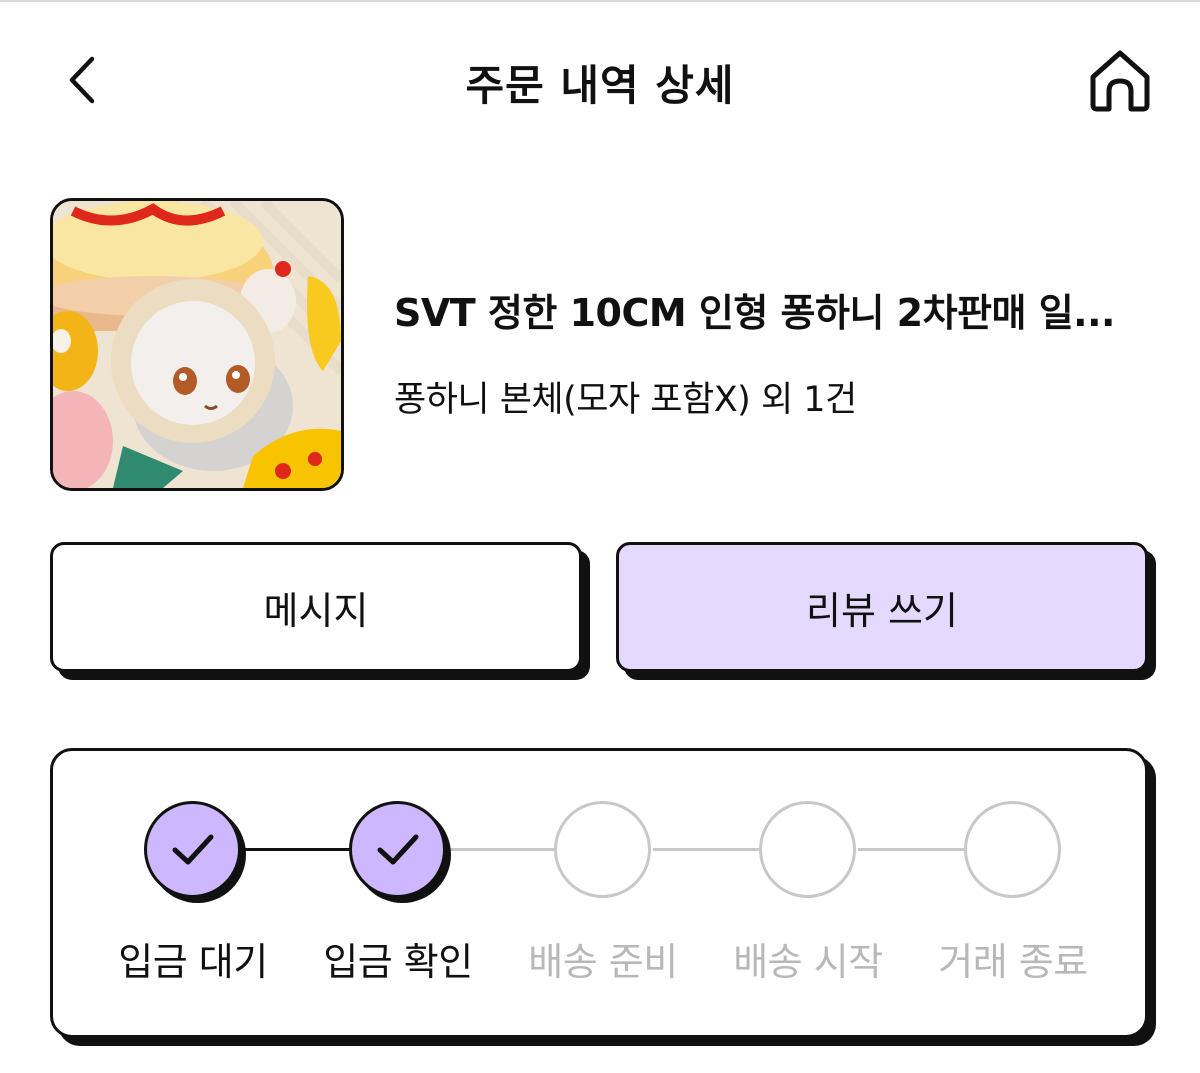 The height and width of the screenshot is (1073, 1200). Describe the element at coordinates (808, 962) in the screenshot. I see `step-label-shipping-start: 배송 시작` at that location.